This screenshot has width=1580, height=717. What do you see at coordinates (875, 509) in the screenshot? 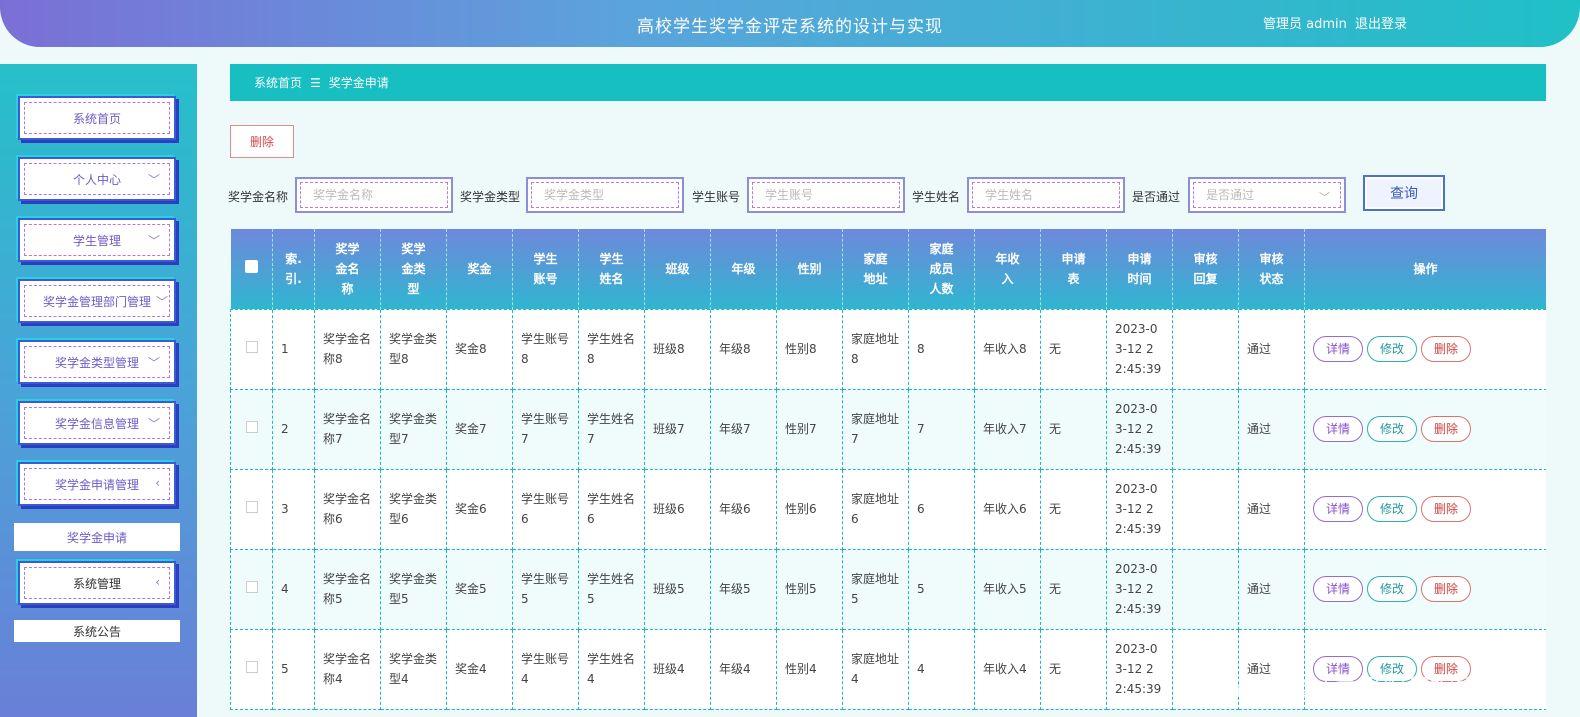
I see `cell-address: 家庭地址6` at bounding box center [875, 509].